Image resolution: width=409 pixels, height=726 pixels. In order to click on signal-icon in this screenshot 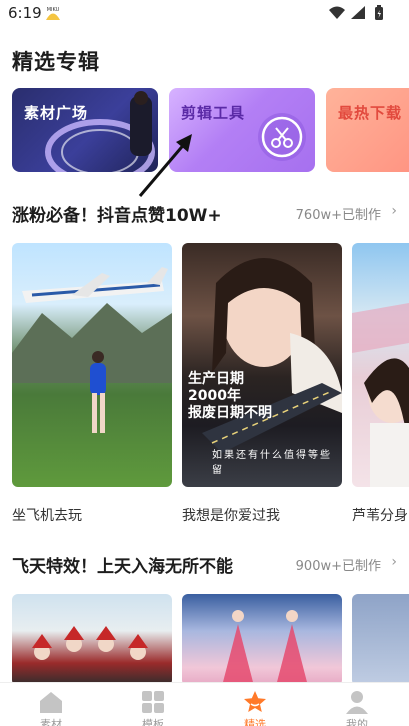, I will do `click(358, 12)`.